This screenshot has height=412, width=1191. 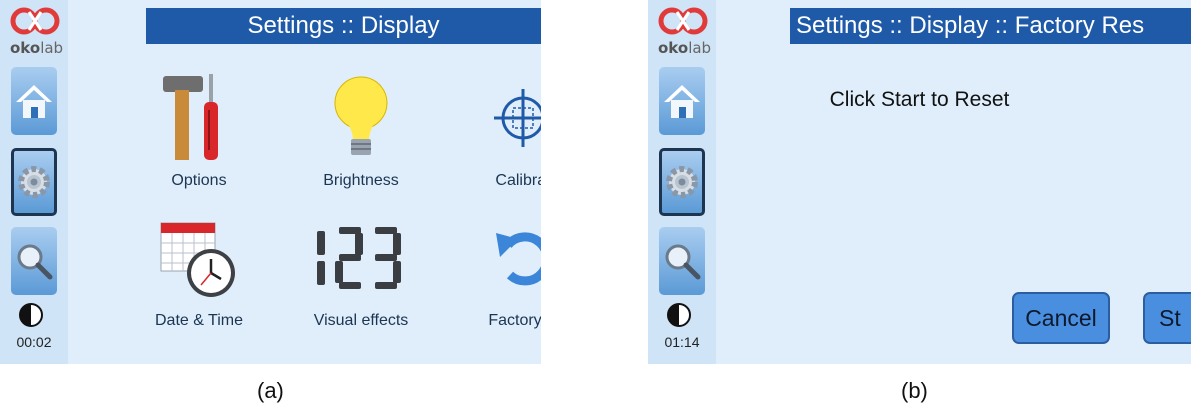 What do you see at coordinates (199, 320) in the screenshot?
I see `date-time-label: Date & Time` at bounding box center [199, 320].